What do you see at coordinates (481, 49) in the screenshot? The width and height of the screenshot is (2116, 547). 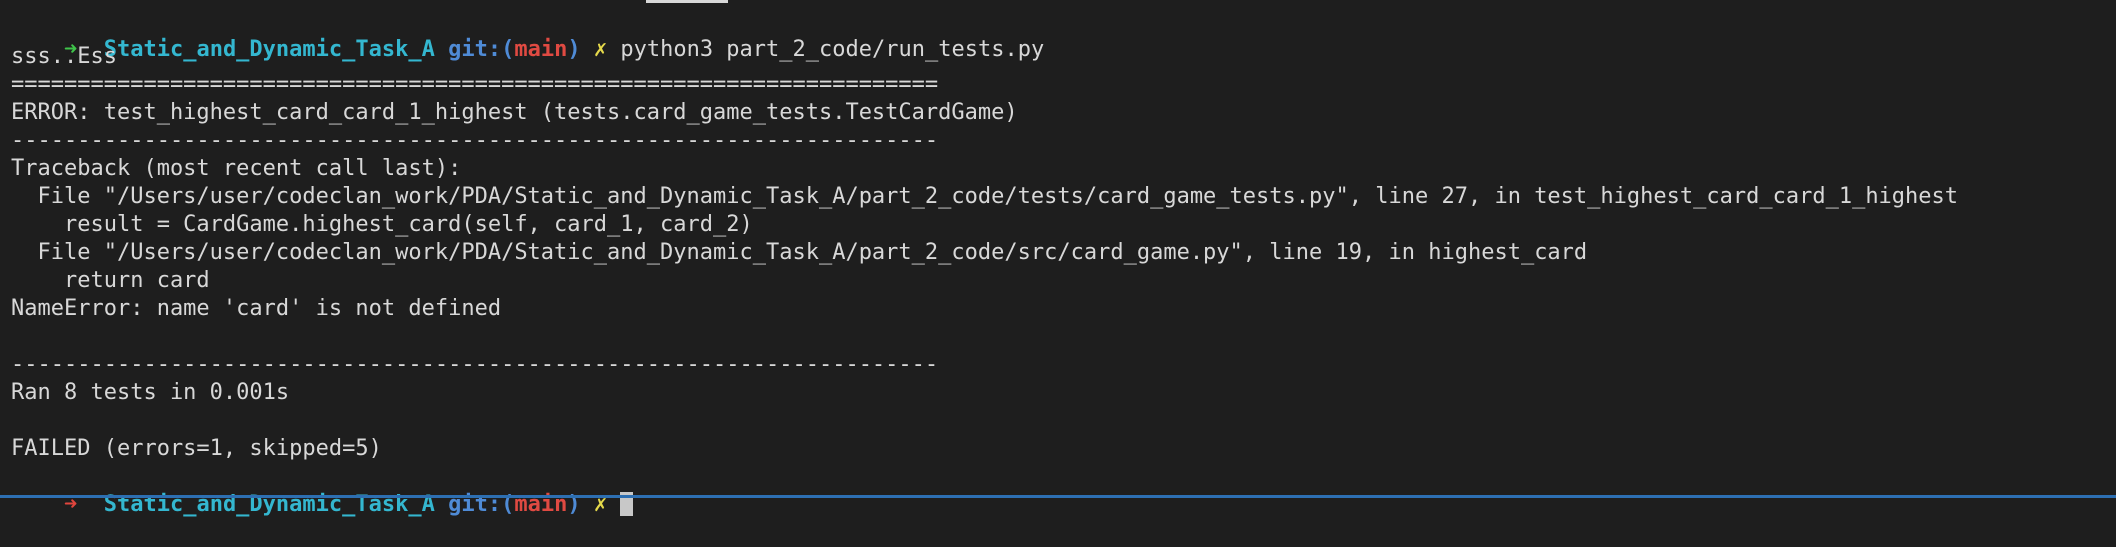 I see `git-label: git:(` at bounding box center [481, 49].